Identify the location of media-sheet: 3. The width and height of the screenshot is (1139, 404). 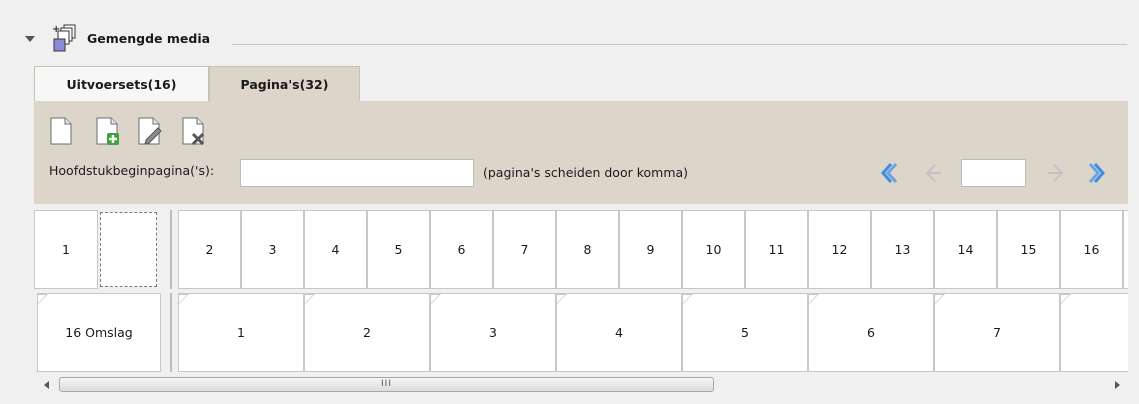
(493, 332).